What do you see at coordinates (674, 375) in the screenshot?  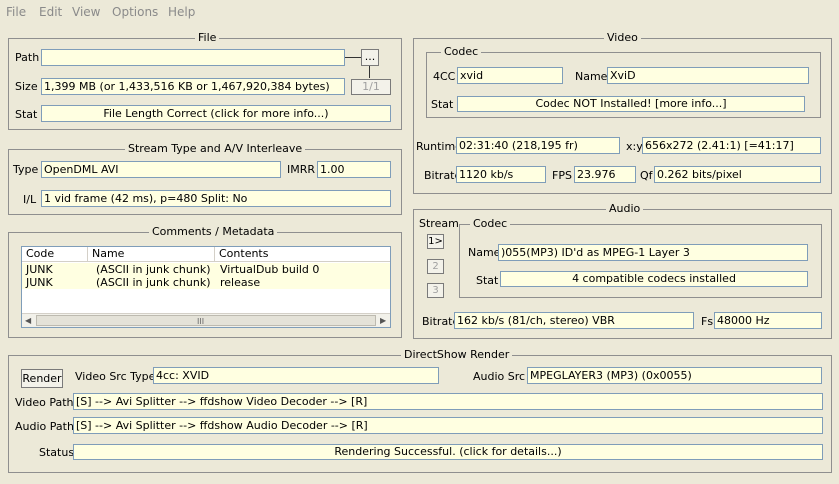 I see `audio-src-field: MPEGLAYER3 (MP3) (0x0055)` at bounding box center [674, 375].